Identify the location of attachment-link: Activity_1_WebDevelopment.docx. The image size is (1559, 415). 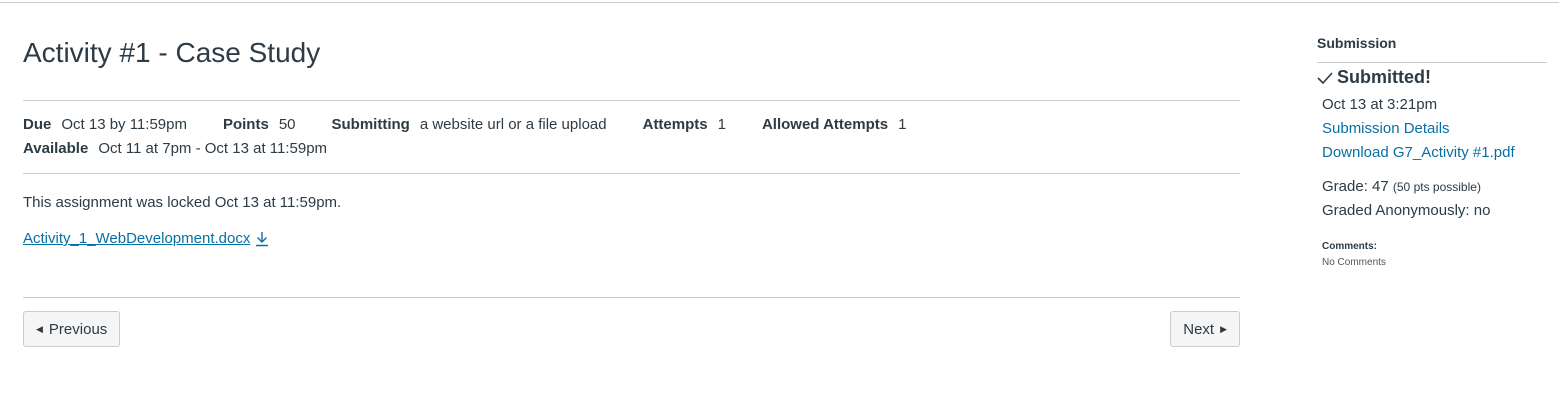
(146, 238).